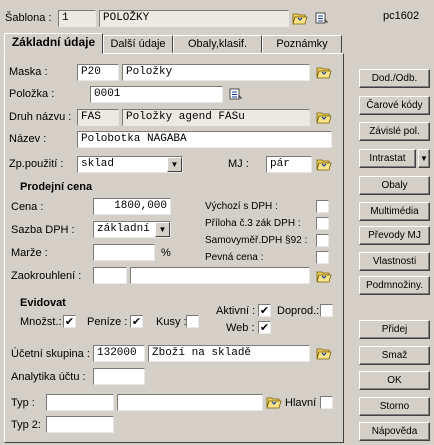  I want to click on kusy-checkbox, so click(192, 321).